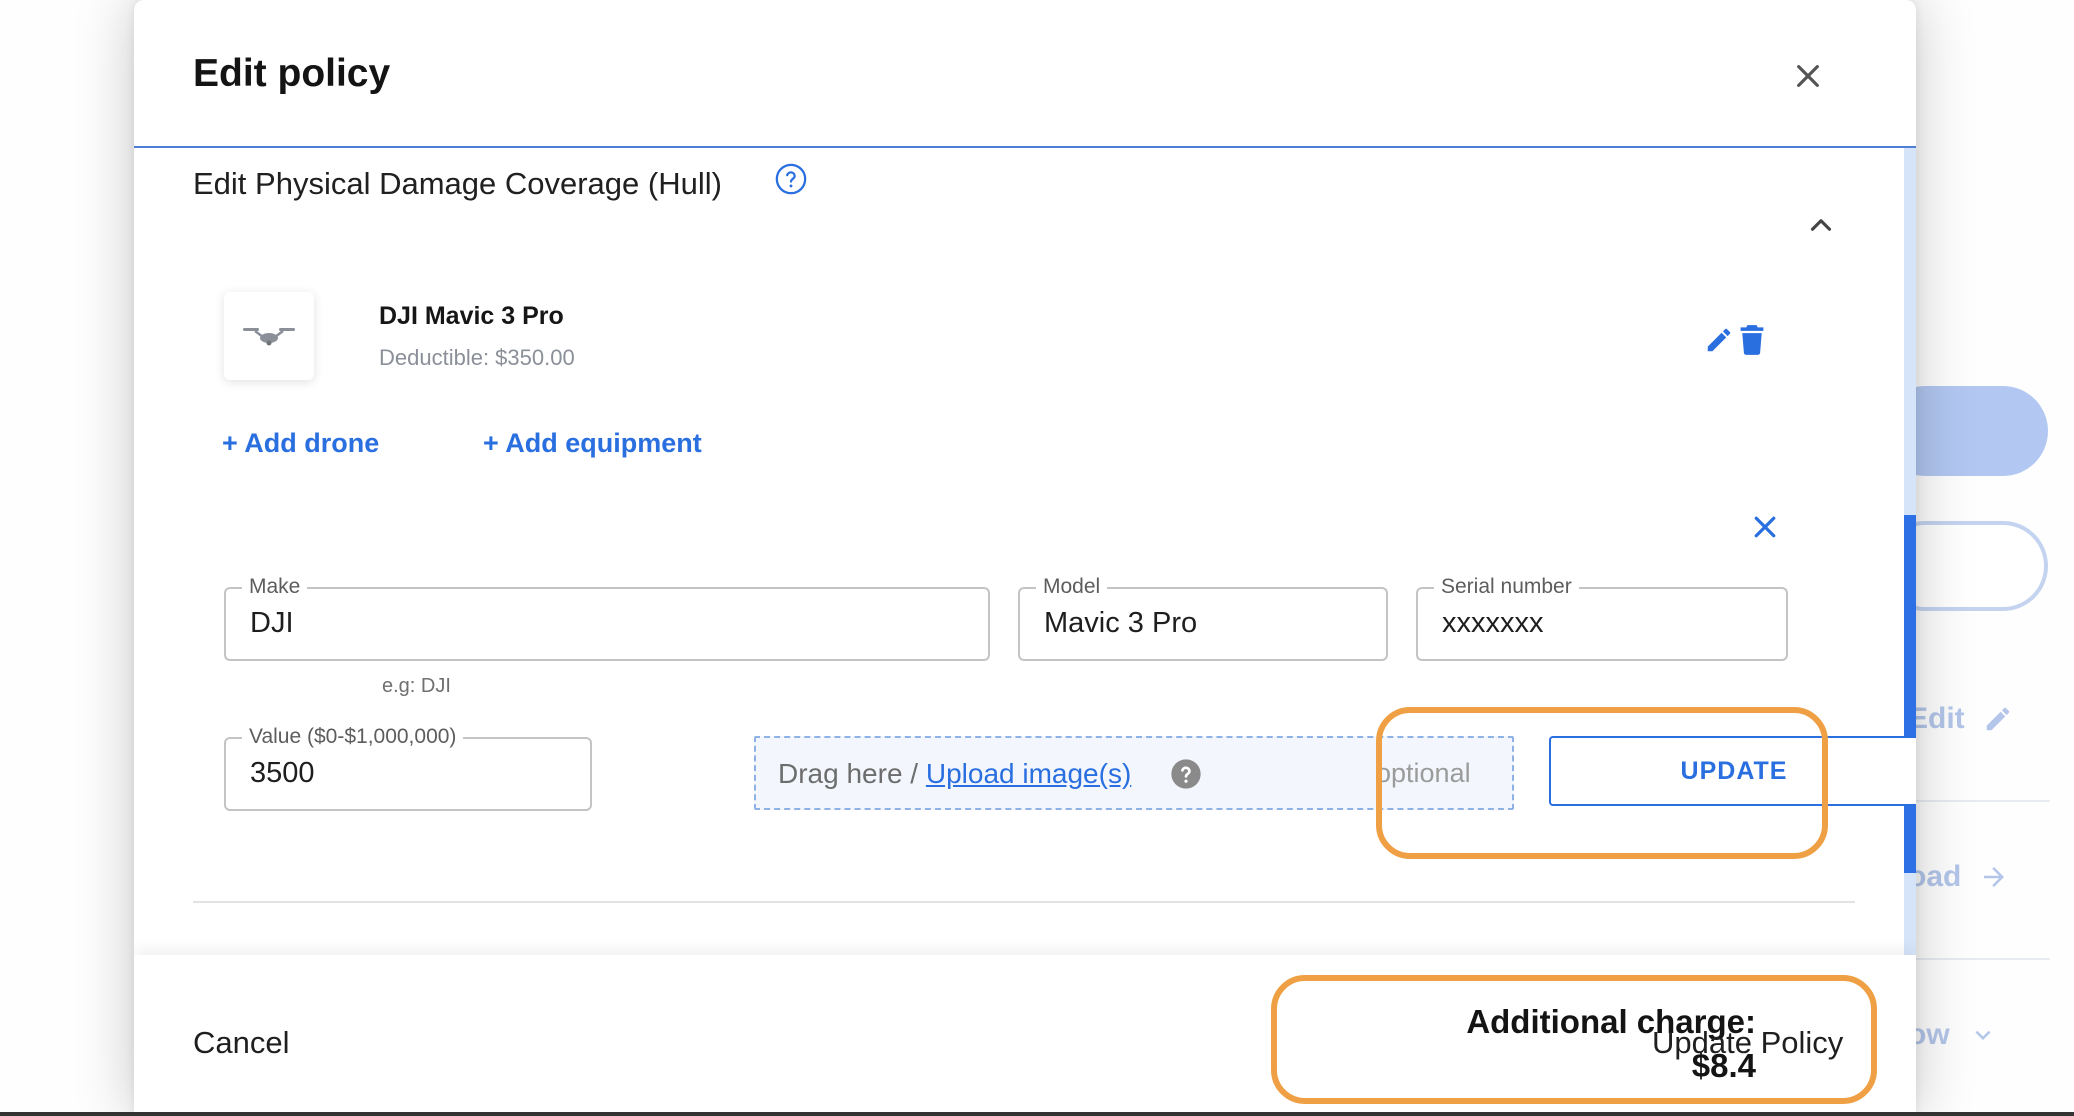  I want to click on model-value: Mavic 3 Pro, so click(1120, 623).